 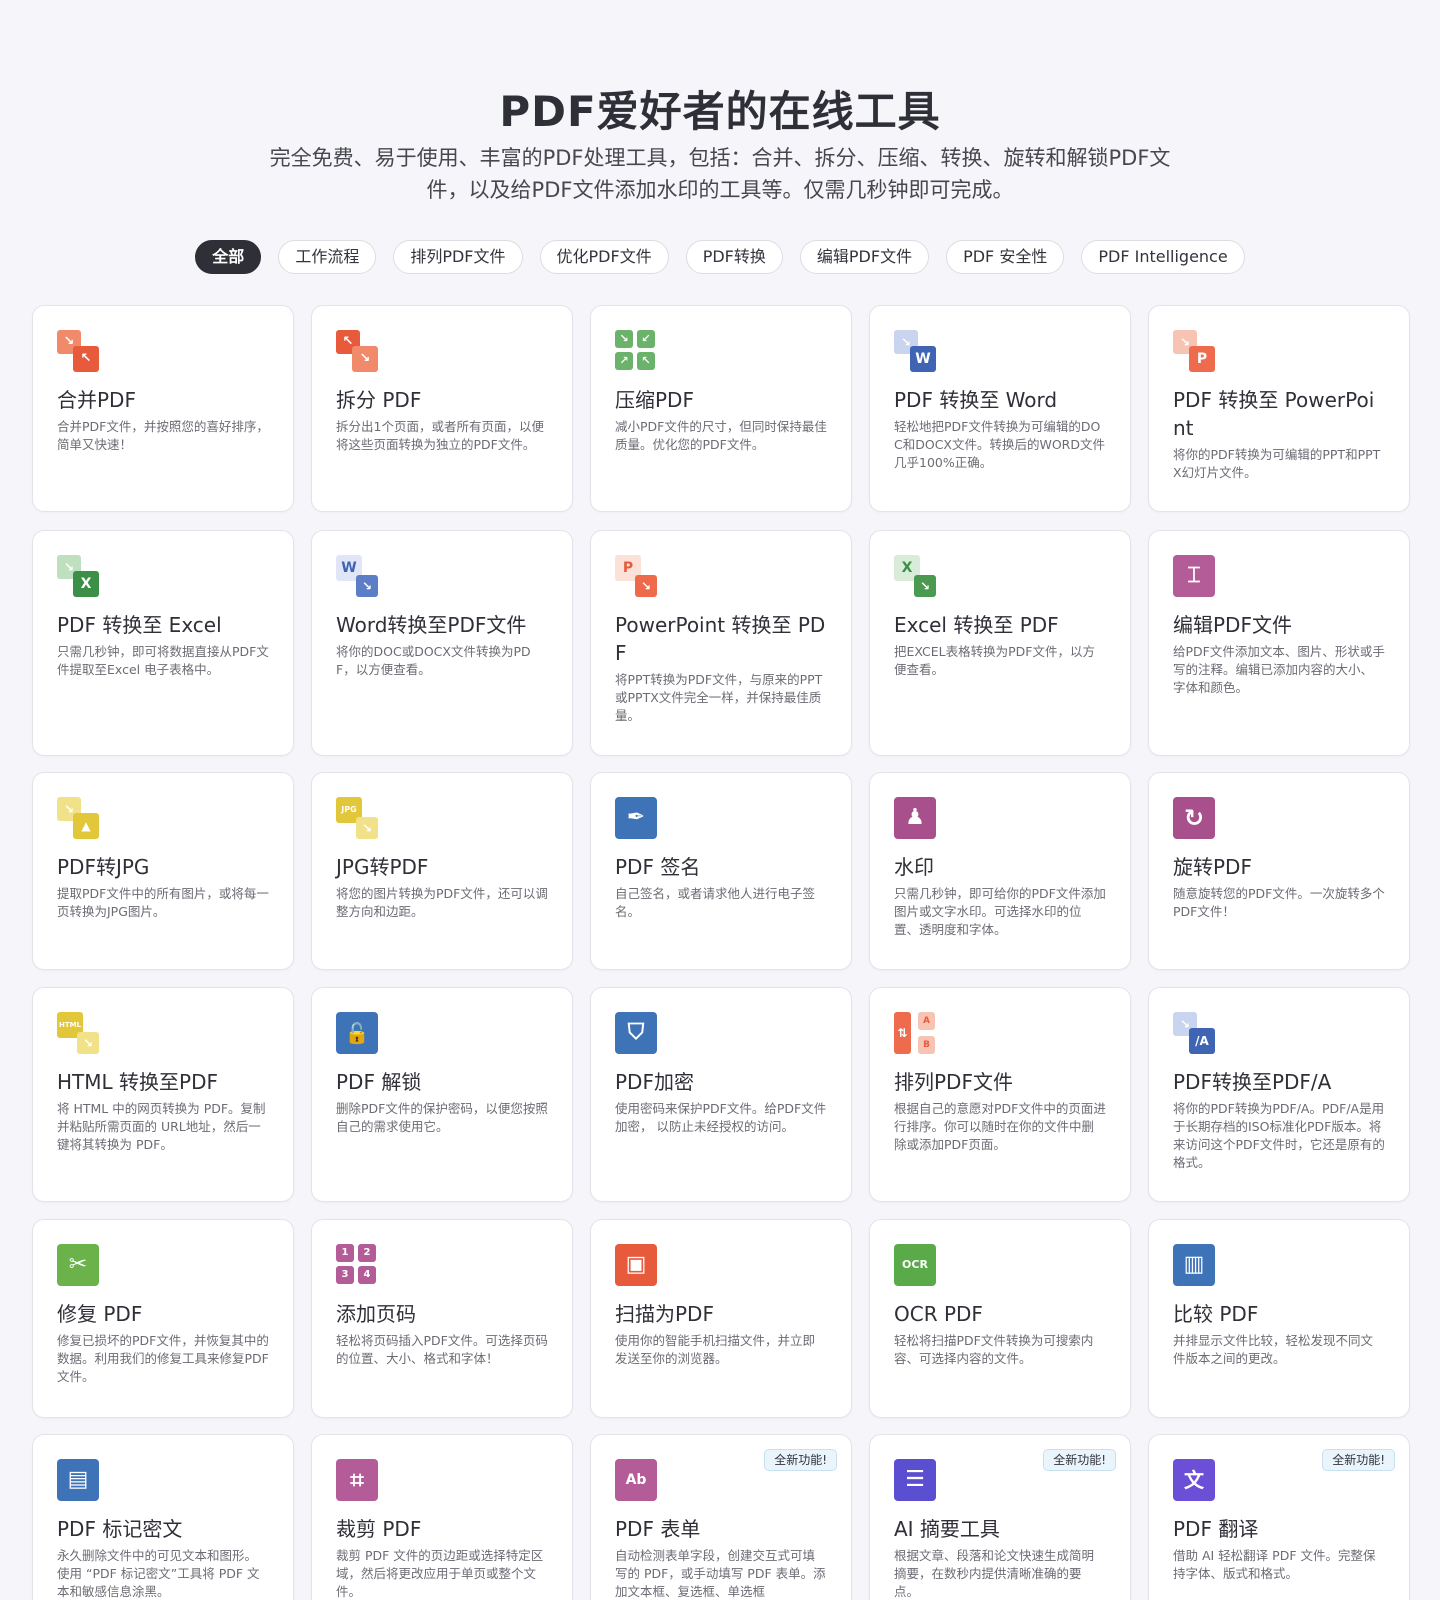 I want to click on tab-convert: PDF转换, so click(x=734, y=257).